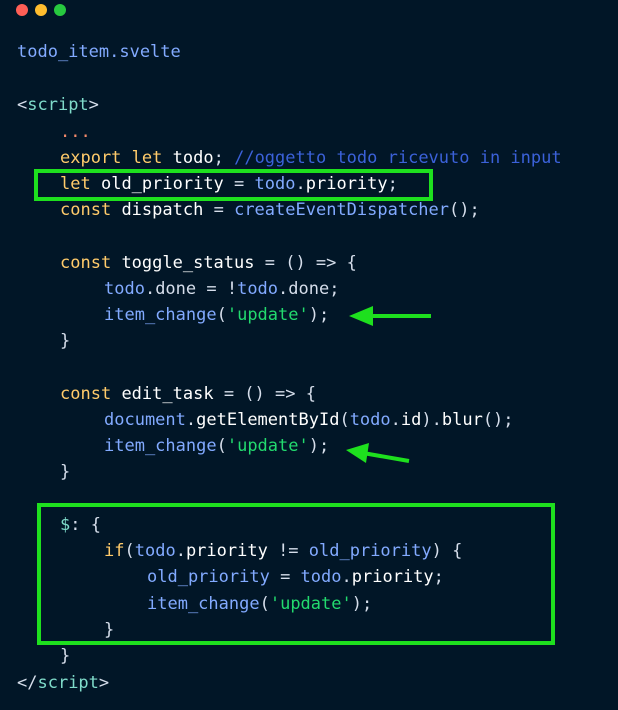 This screenshot has width=618, height=710. What do you see at coordinates (222, 289) in the screenshot?
I see `code-line-todo-done: todo.done = !todo.done;` at bounding box center [222, 289].